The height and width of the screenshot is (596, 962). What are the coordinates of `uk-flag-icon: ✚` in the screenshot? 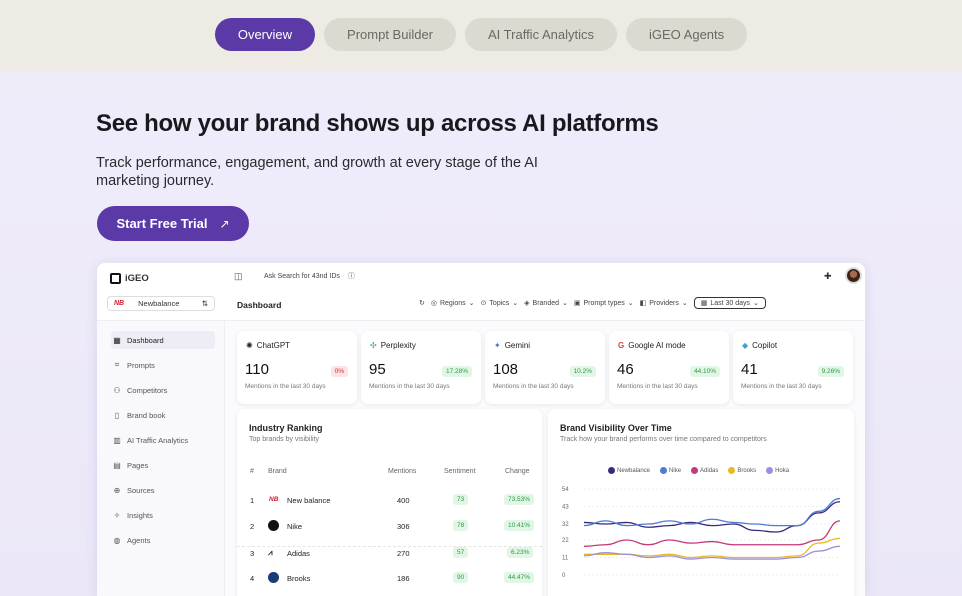 It's located at (828, 276).